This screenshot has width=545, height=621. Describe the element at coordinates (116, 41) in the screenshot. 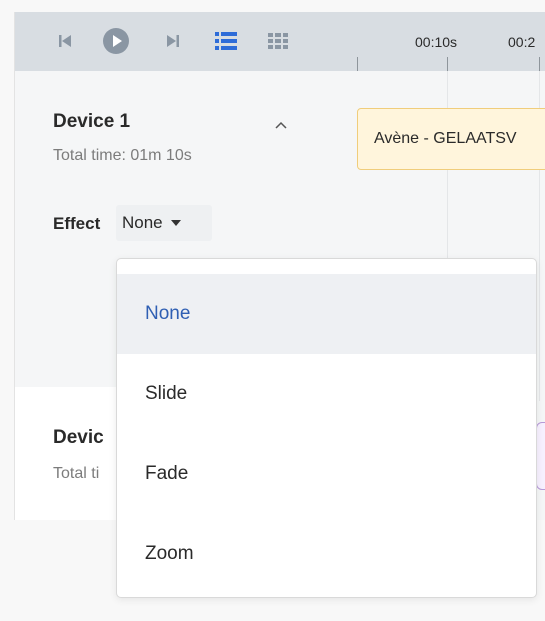

I see `play-icon` at that location.